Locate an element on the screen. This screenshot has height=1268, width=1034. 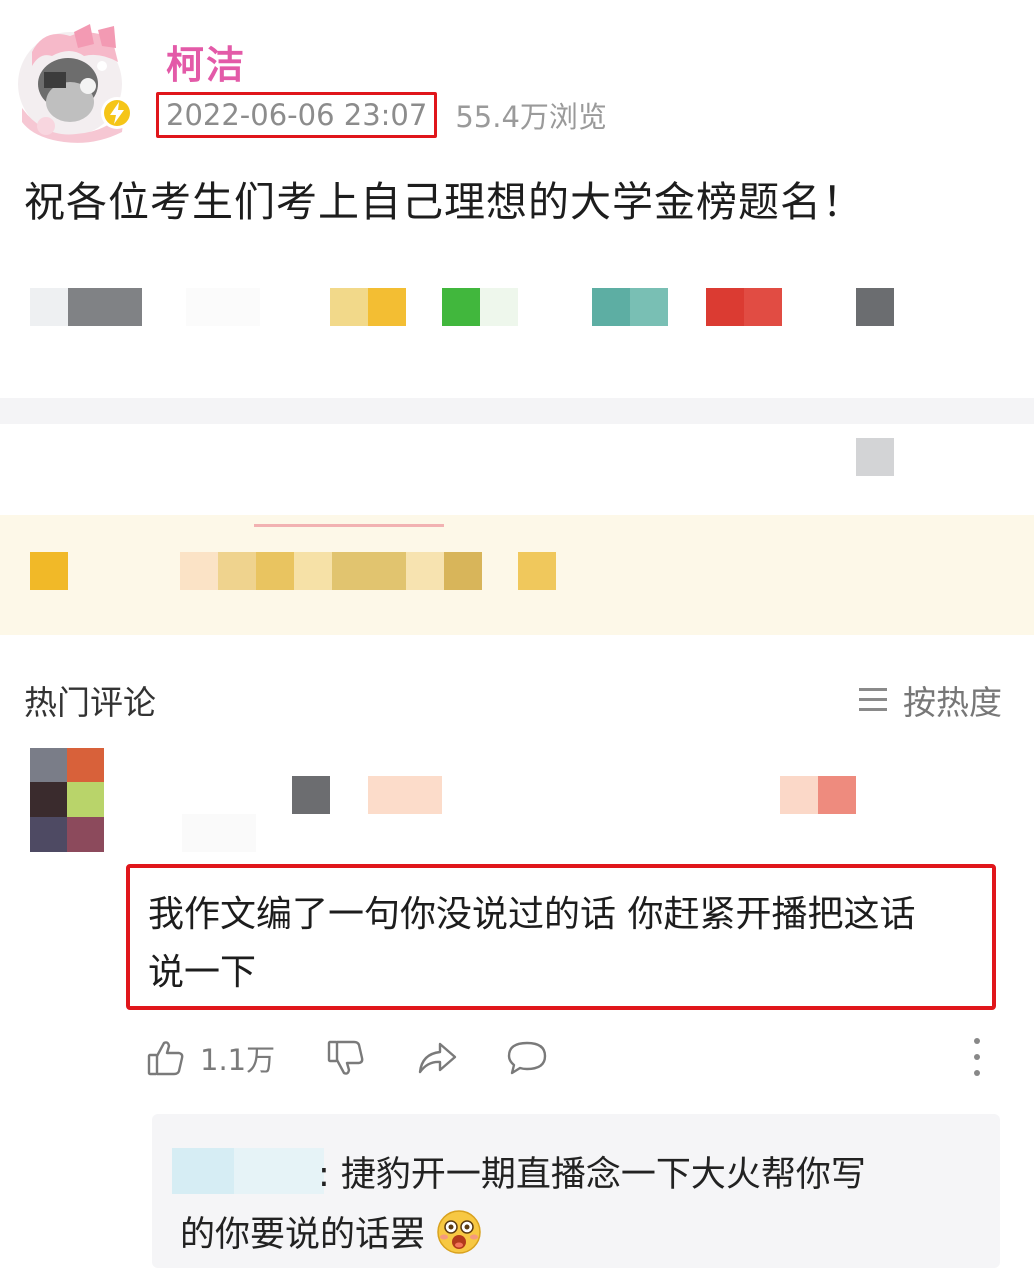
commenter-avatar is located at coordinates (67, 800).